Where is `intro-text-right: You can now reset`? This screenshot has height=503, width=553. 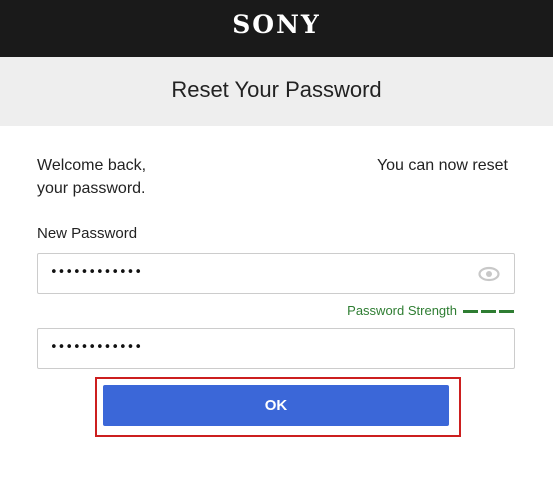
intro-text-right: You can now reset is located at coordinates (442, 165).